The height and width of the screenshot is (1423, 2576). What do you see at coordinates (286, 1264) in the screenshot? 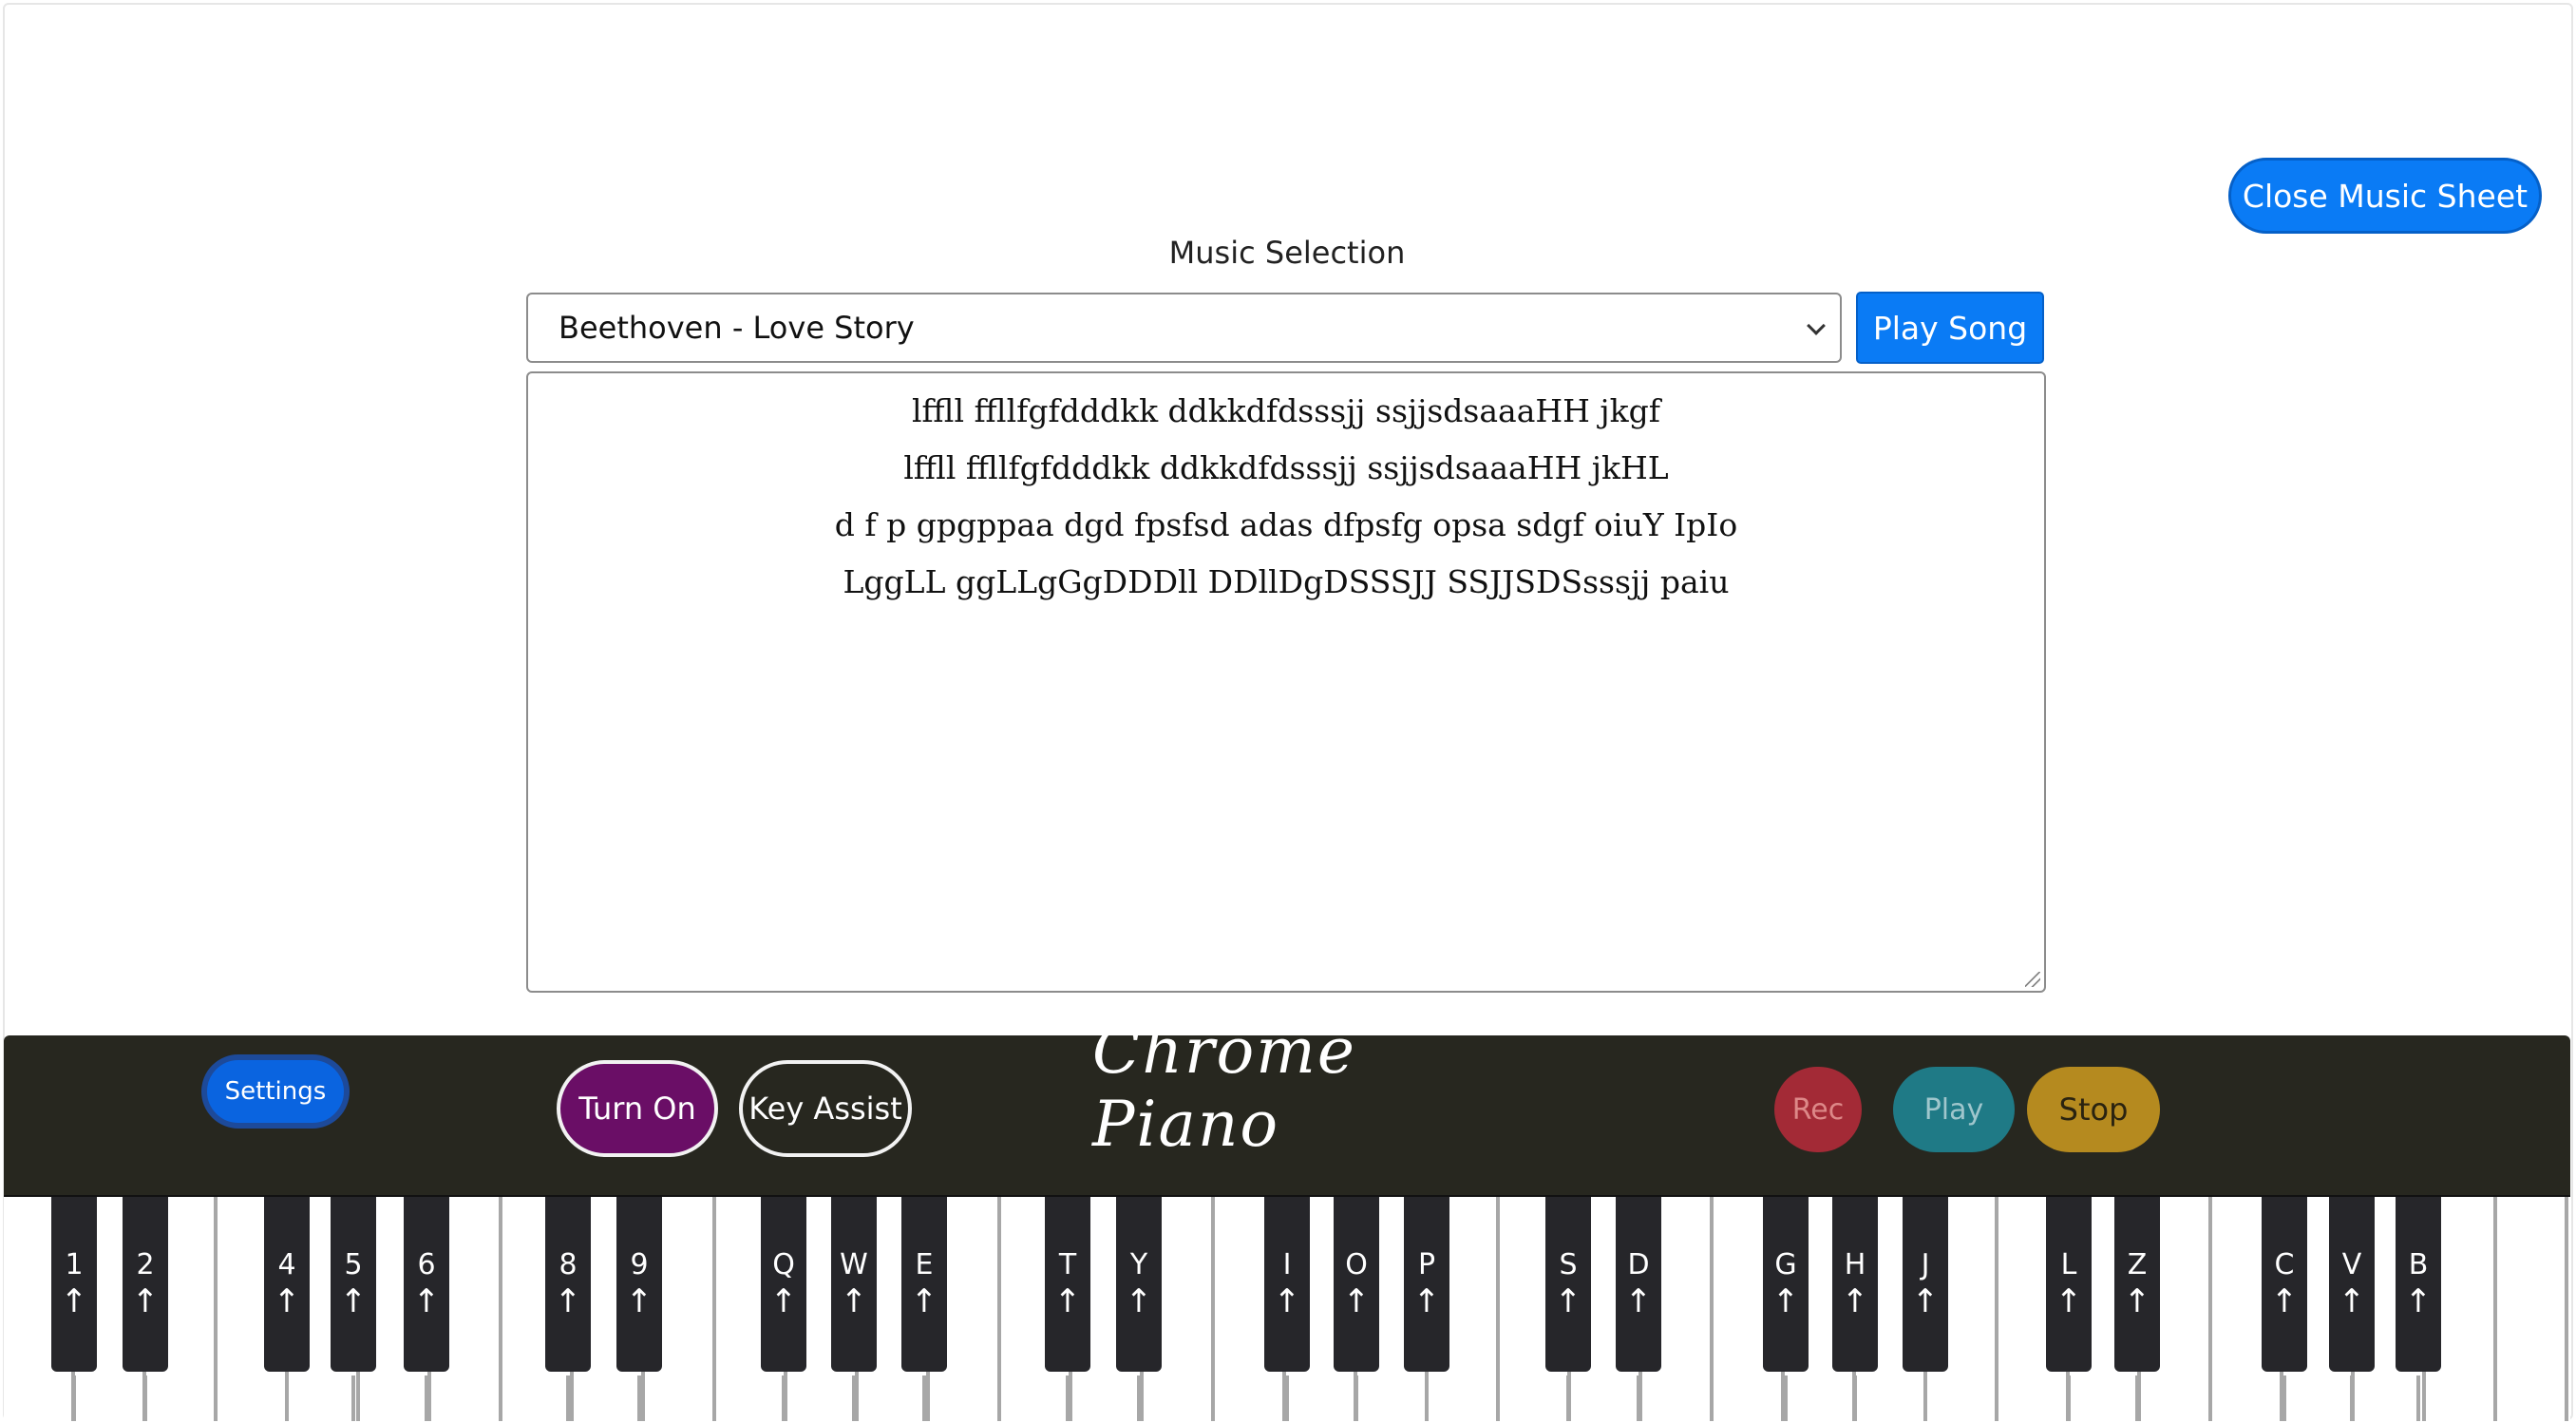
I see `black-key-label: 4` at bounding box center [286, 1264].